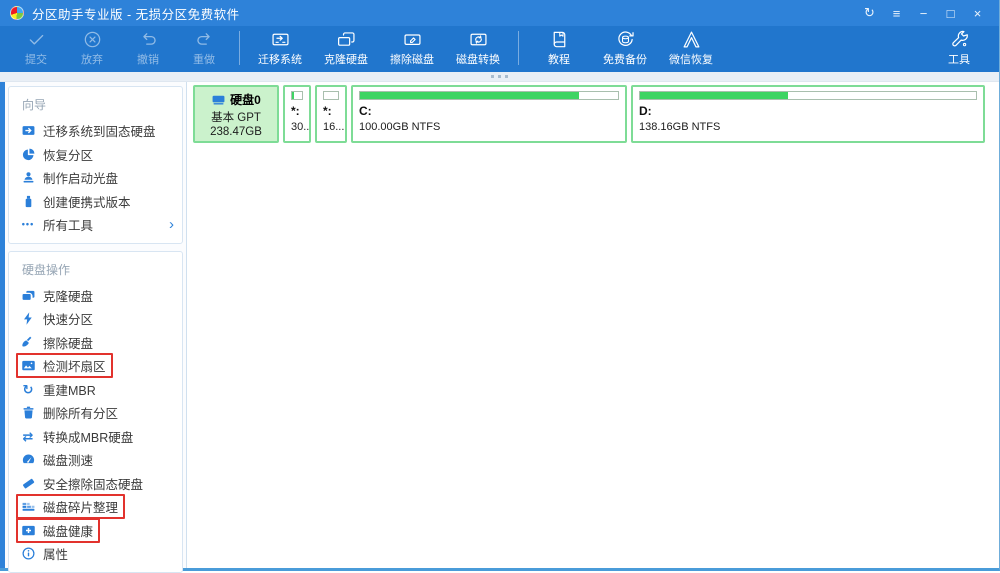 The width and height of the screenshot is (1000, 573). What do you see at coordinates (28, 530) in the screenshot?
I see `disk-health-icon` at bounding box center [28, 530].